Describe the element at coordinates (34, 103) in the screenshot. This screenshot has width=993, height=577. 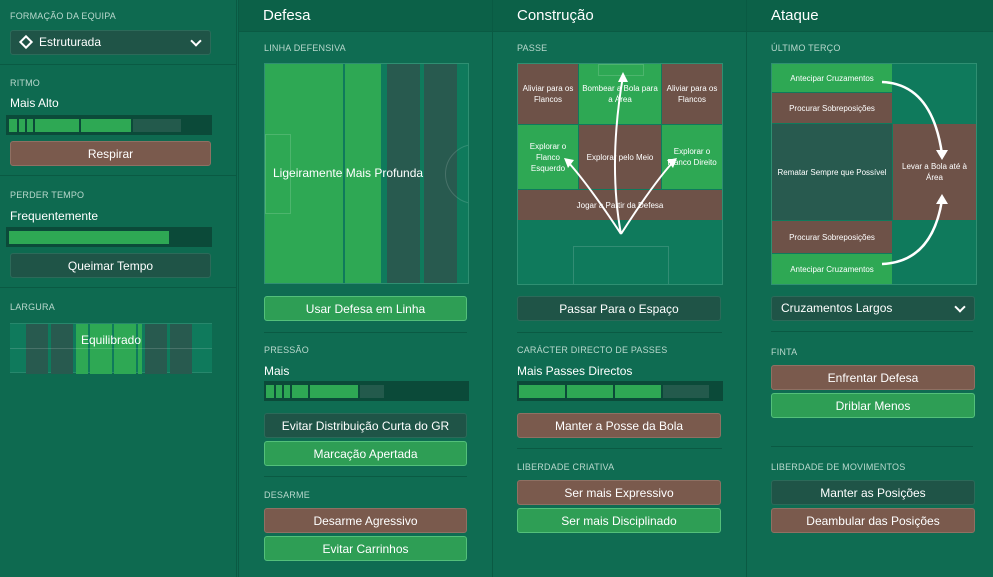
I see `tempo-value: Mais Alto` at that location.